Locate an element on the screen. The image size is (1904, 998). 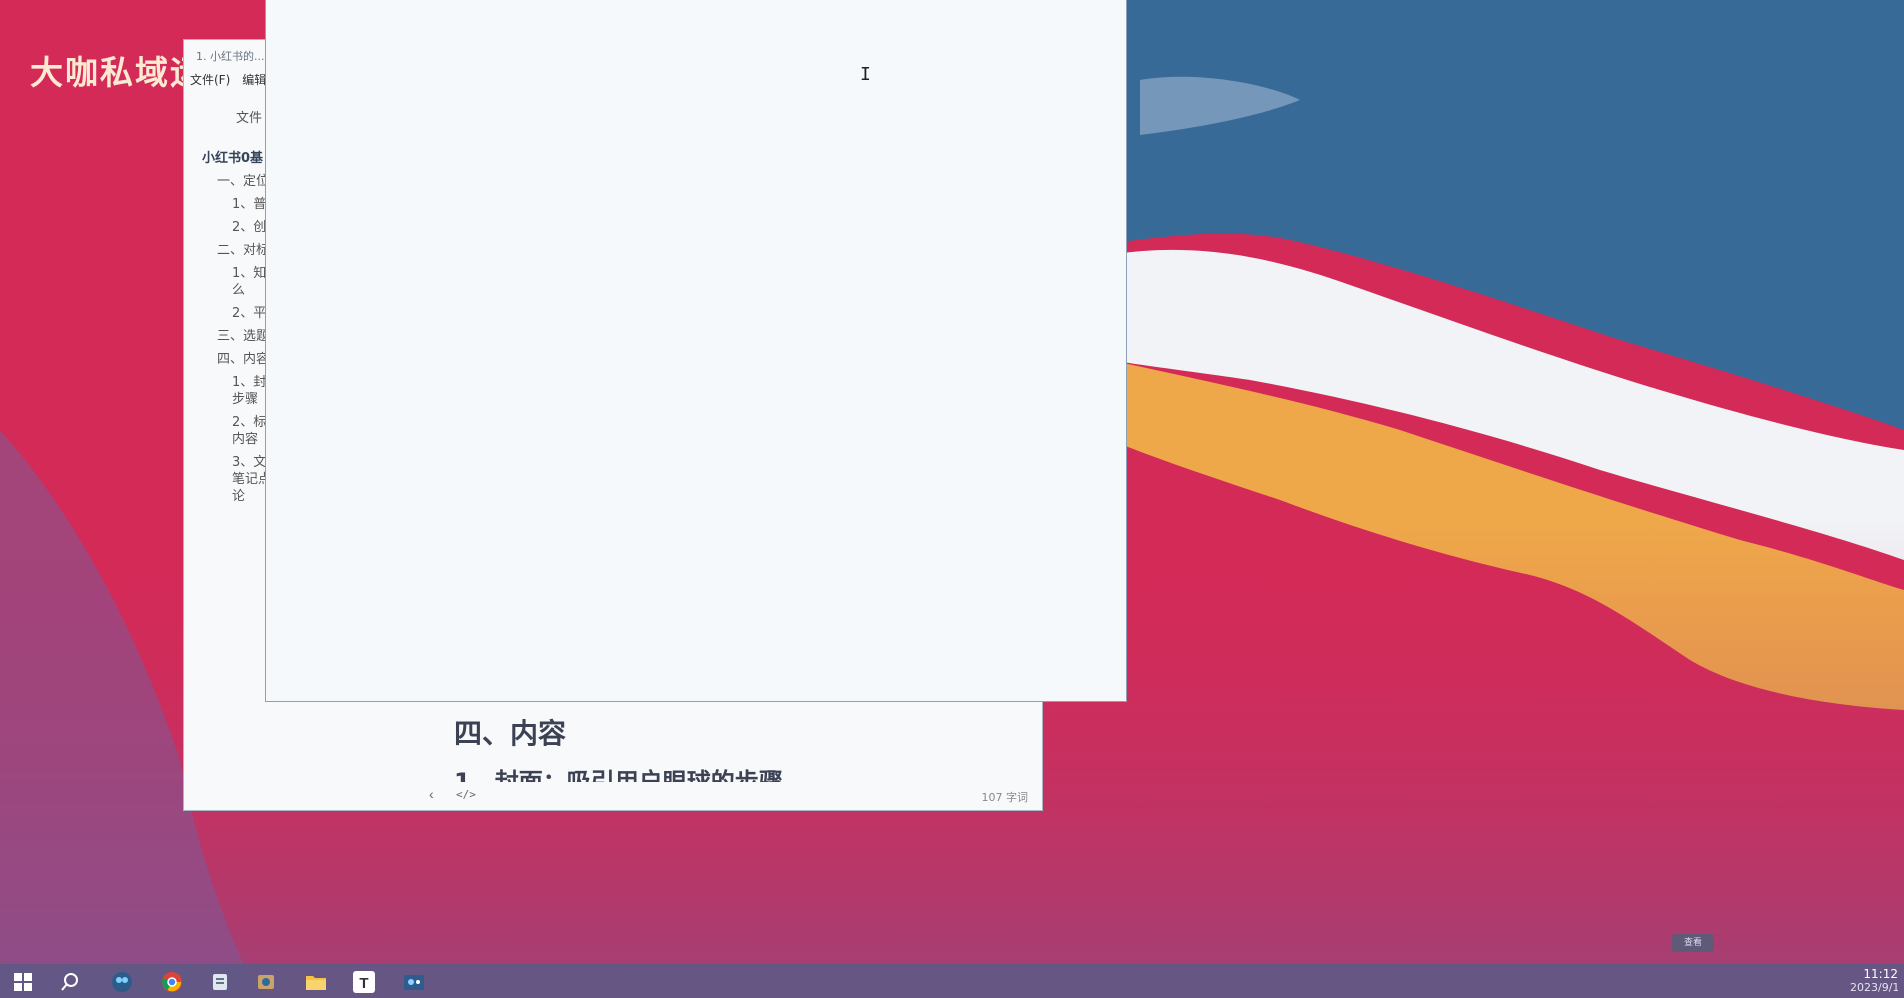
document-subheading: 1、封面：吸引用户眼球的步骤 is located at coordinates (618, 775).